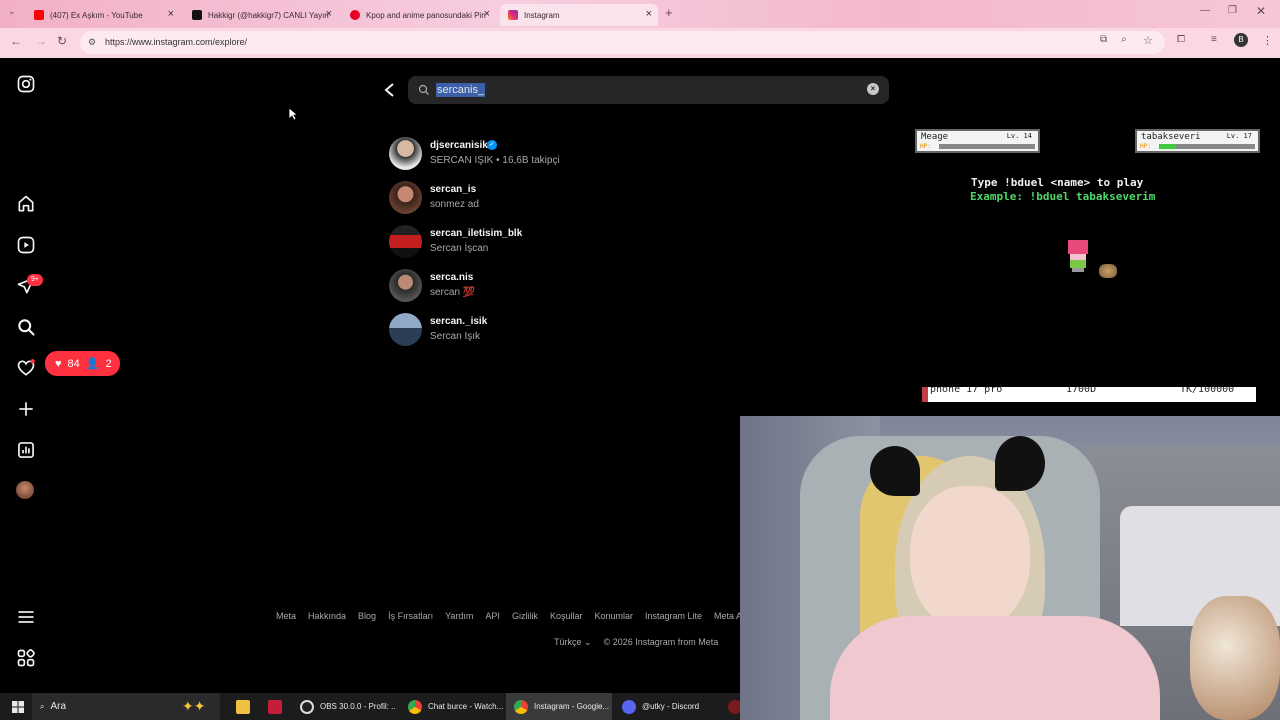 This screenshot has width=1280, height=720. I want to click on instagram-logo-icon, so click(26, 84).